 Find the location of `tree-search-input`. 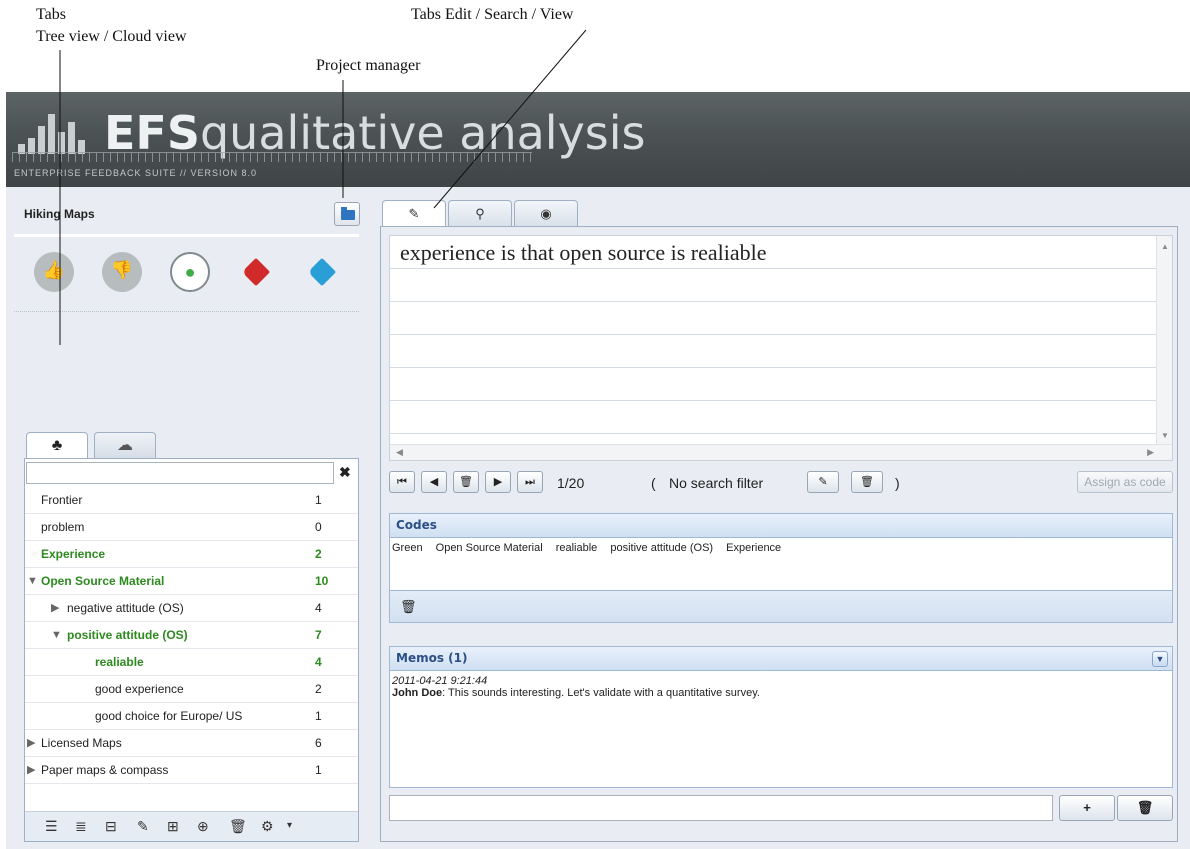

tree-search-input is located at coordinates (180, 473).